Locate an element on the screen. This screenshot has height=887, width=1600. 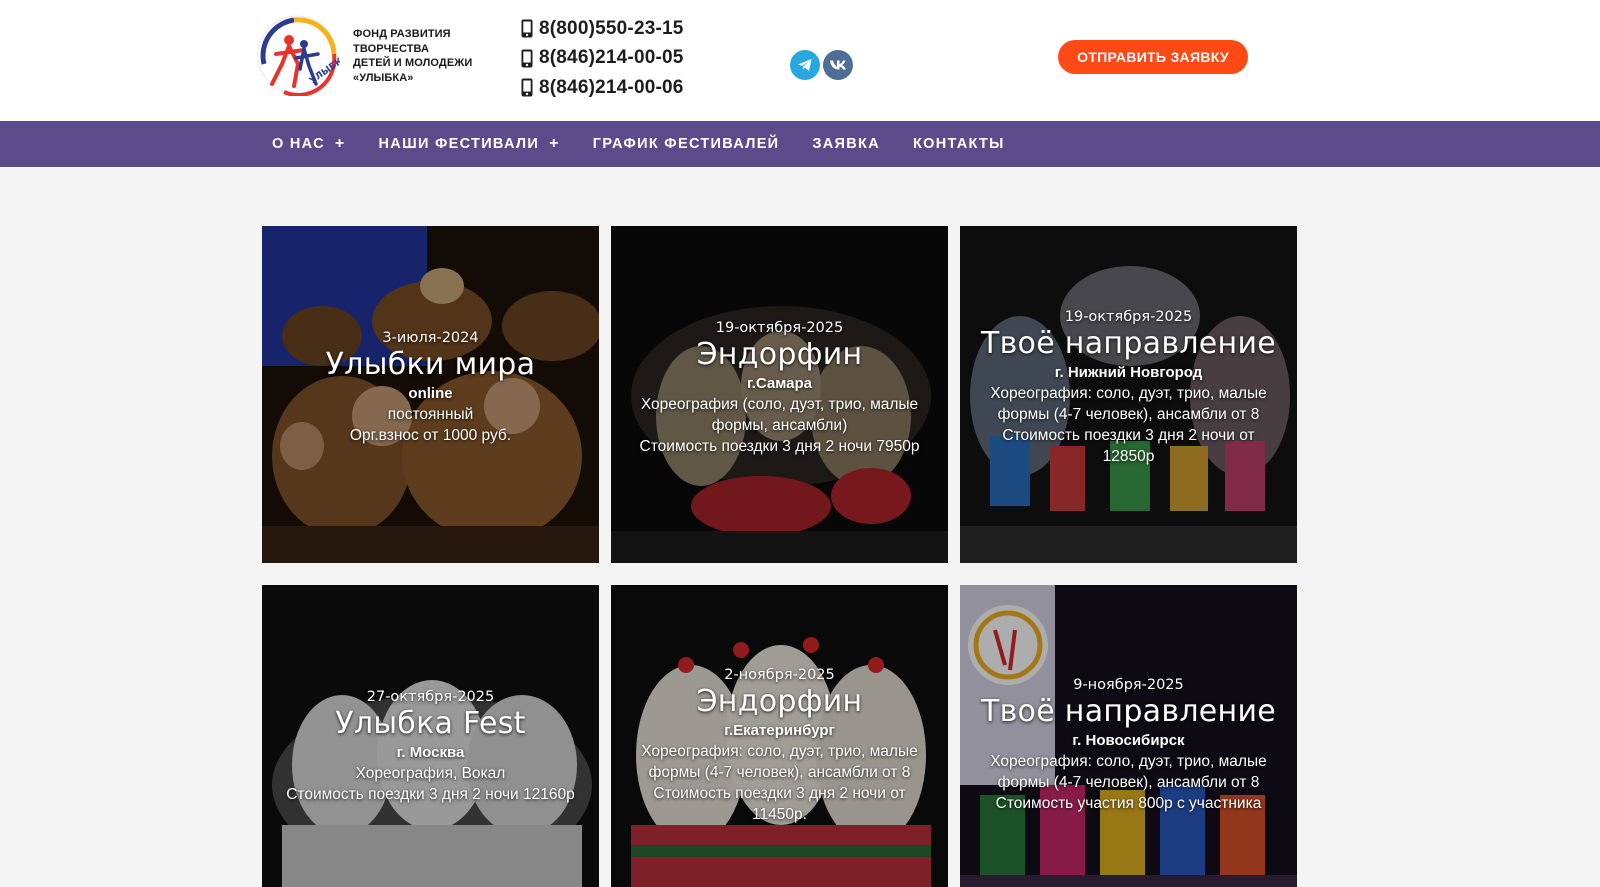
nav-item-label: КОНТАКТЫ is located at coordinates (958, 144).